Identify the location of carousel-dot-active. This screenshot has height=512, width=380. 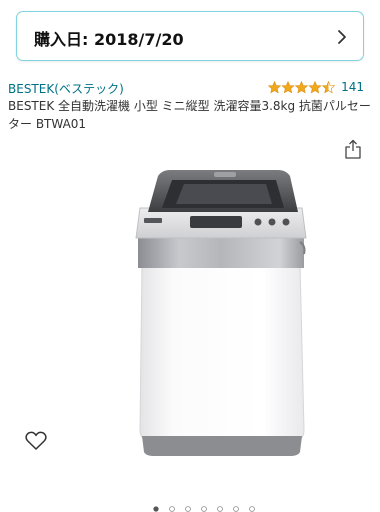
(156, 509).